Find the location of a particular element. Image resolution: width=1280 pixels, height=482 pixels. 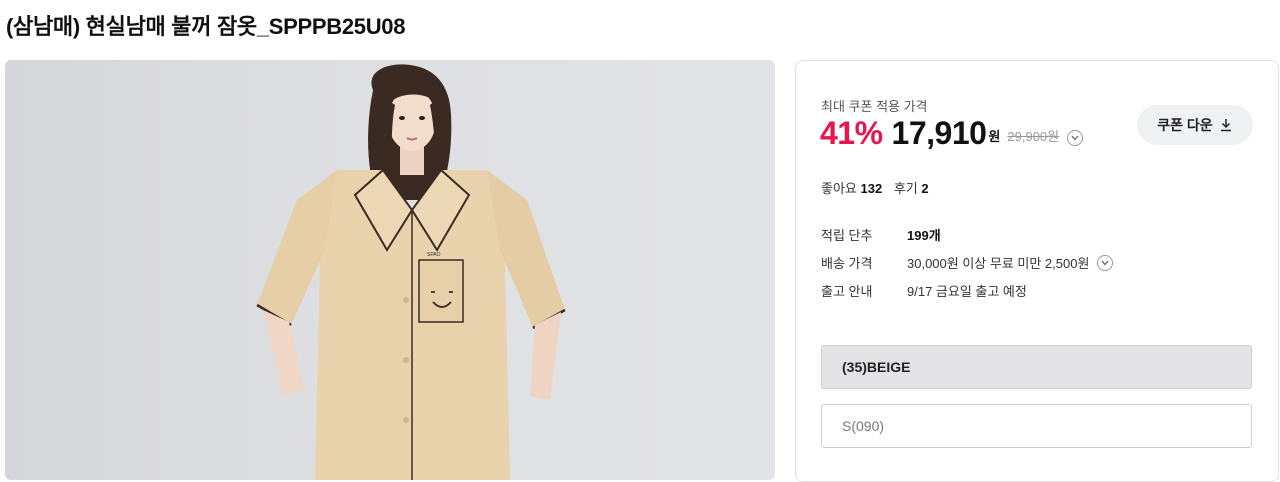

coupon-download-label: 쿠폰 다운 is located at coordinates (1185, 125).